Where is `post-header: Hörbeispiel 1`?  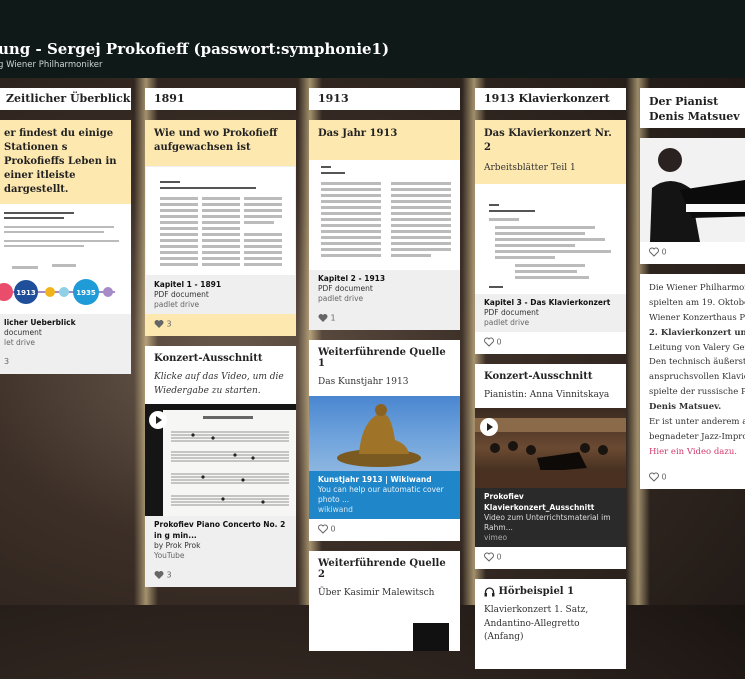
post-header: Hörbeispiel 1 is located at coordinates (550, 589).